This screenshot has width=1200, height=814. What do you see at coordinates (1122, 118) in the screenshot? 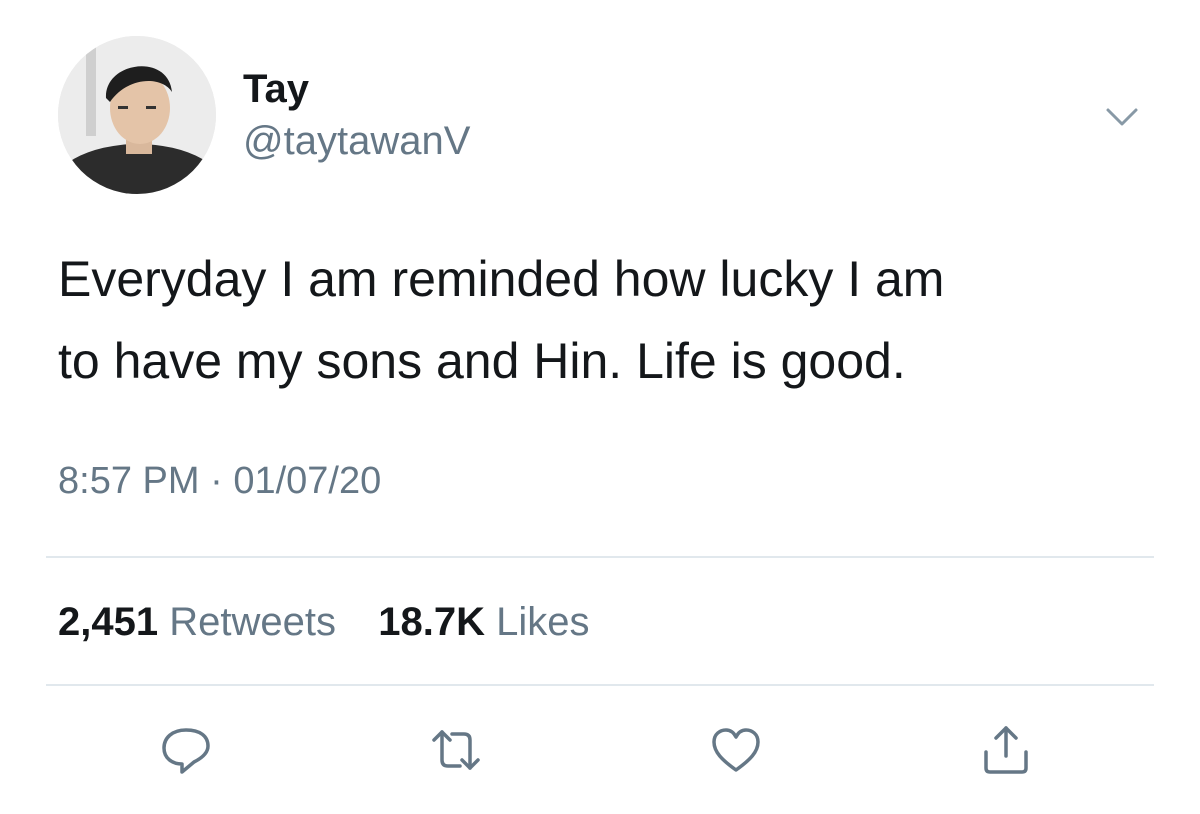
I see `chevron-down-icon` at bounding box center [1122, 118].